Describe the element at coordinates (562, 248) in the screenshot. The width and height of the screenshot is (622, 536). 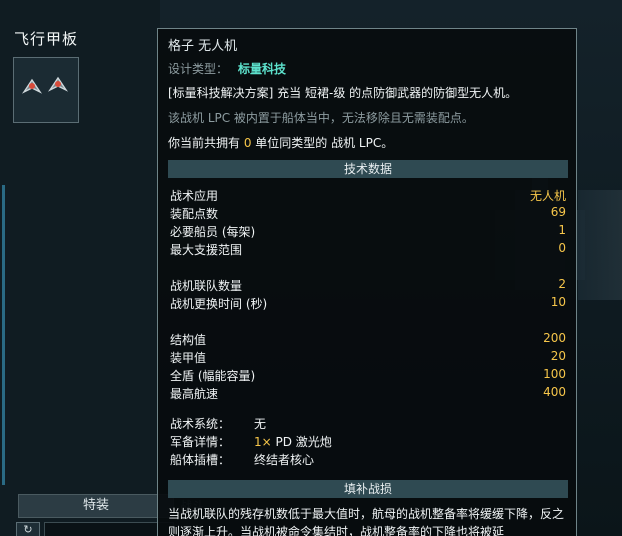
I see `stat-value: 0` at that location.